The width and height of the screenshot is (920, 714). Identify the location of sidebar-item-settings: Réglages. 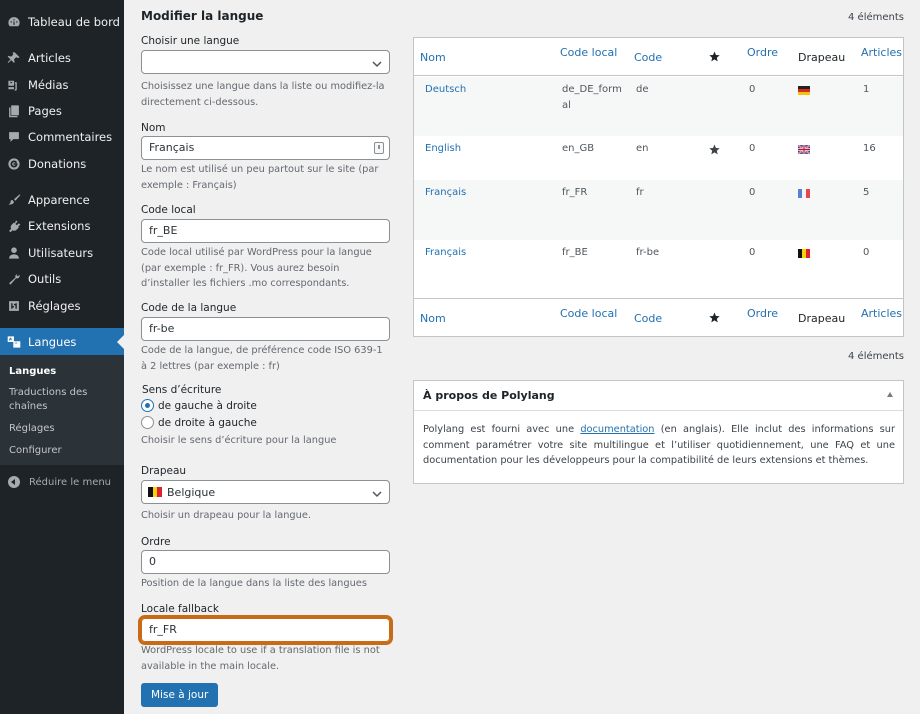
(62, 306).